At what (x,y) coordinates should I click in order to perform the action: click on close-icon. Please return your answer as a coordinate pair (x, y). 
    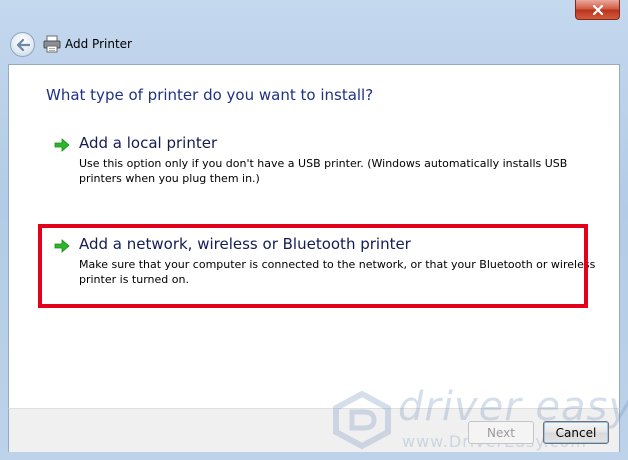
    Looking at the image, I should click on (597, 9).